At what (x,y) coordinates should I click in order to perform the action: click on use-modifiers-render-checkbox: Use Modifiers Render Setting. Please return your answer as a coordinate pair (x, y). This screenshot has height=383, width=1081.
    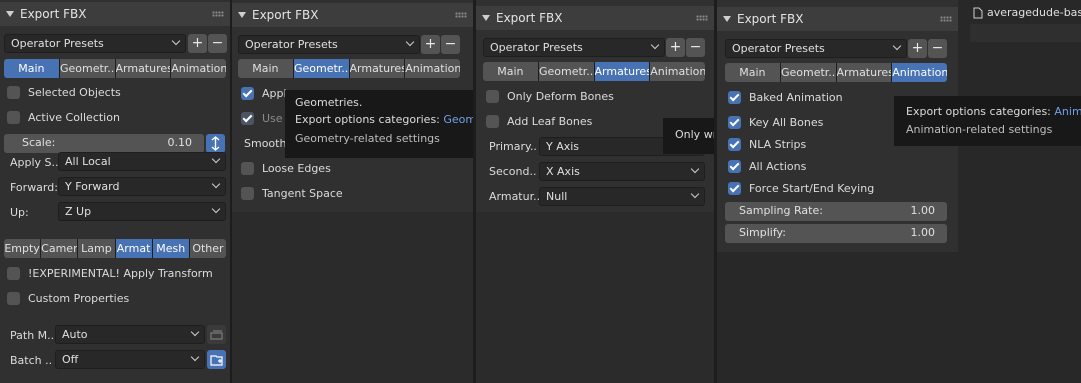
    Looking at the image, I should click on (265, 118).